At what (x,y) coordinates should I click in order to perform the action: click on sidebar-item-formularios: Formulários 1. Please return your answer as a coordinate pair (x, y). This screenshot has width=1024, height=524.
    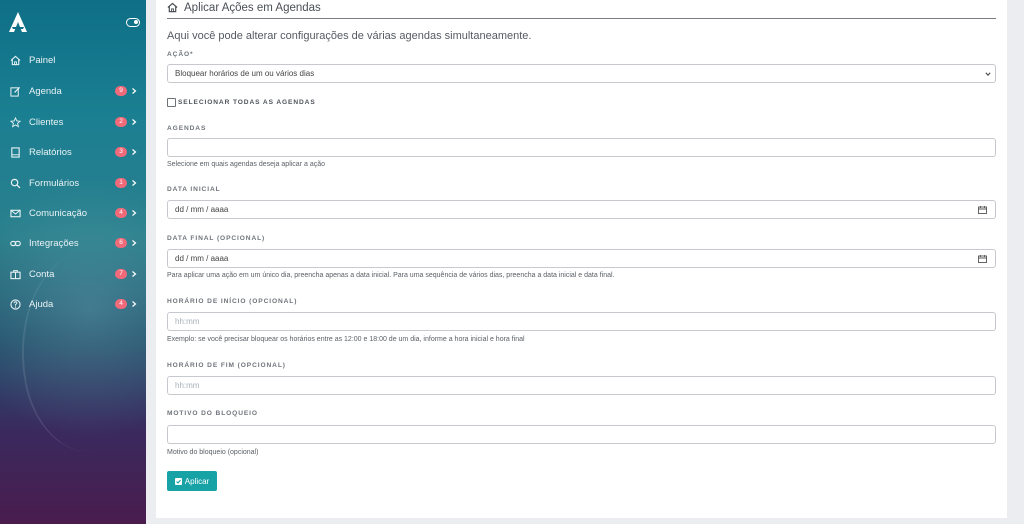
    Looking at the image, I should click on (73, 183).